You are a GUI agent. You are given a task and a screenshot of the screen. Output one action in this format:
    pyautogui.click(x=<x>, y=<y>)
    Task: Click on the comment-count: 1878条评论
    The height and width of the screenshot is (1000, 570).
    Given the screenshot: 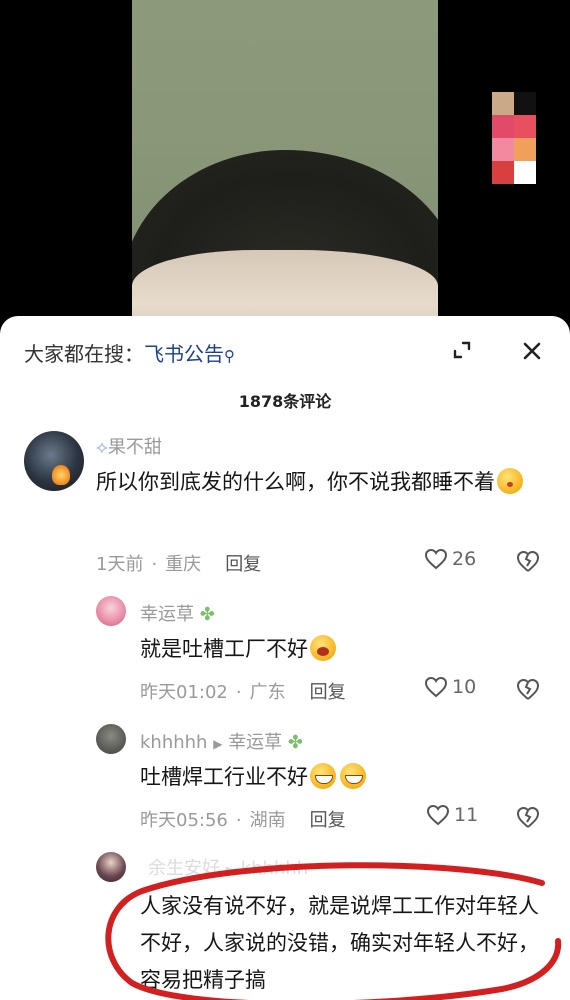 What is the action you would take?
    pyautogui.click(x=285, y=401)
    